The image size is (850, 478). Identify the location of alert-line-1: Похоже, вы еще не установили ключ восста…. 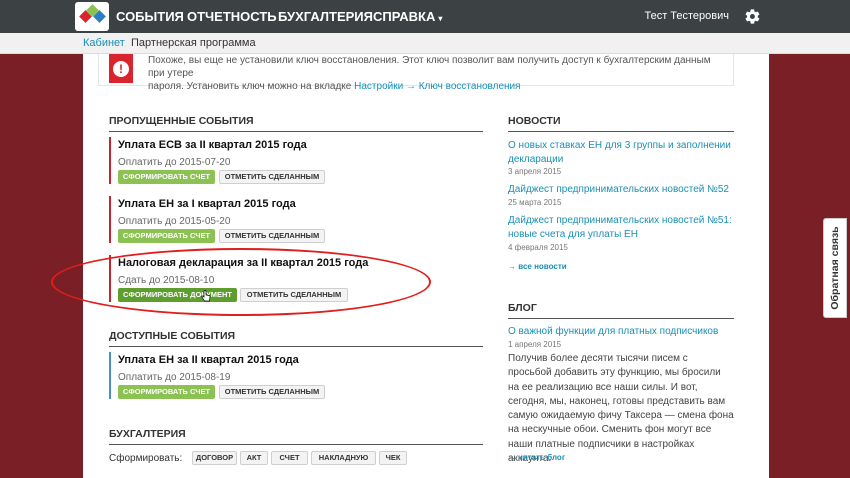
(429, 67).